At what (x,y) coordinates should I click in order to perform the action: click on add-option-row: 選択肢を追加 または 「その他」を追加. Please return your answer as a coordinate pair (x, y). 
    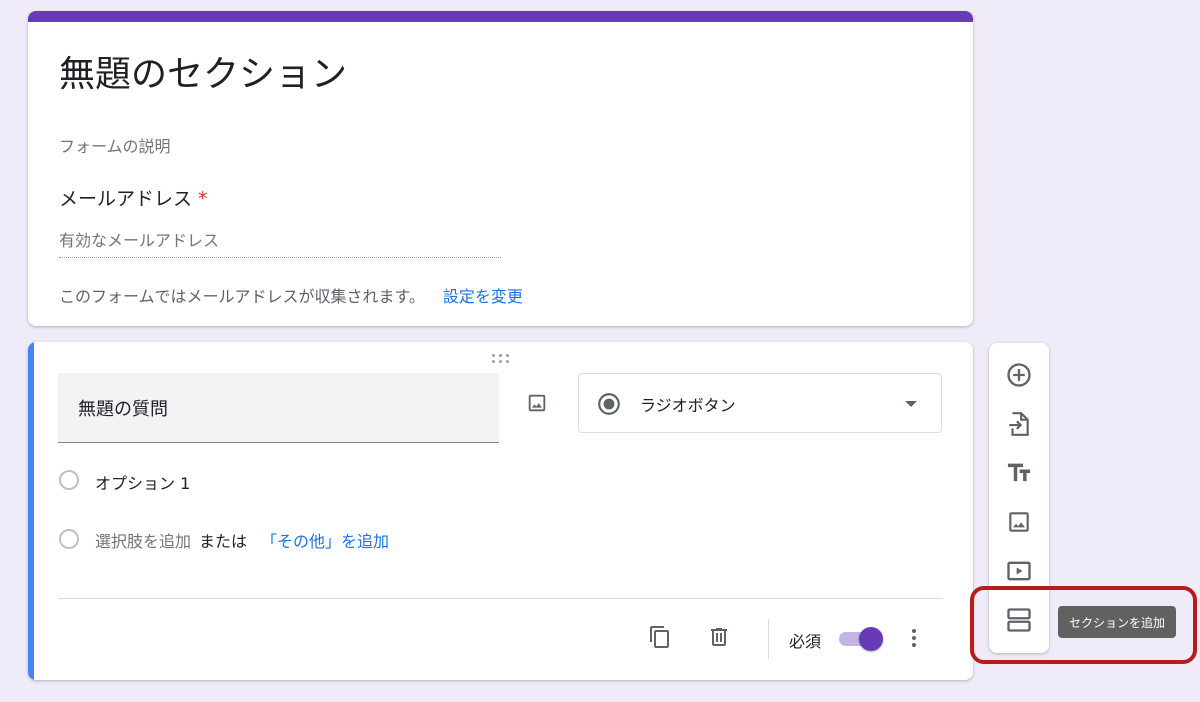
    Looking at the image, I should click on (242, 540).